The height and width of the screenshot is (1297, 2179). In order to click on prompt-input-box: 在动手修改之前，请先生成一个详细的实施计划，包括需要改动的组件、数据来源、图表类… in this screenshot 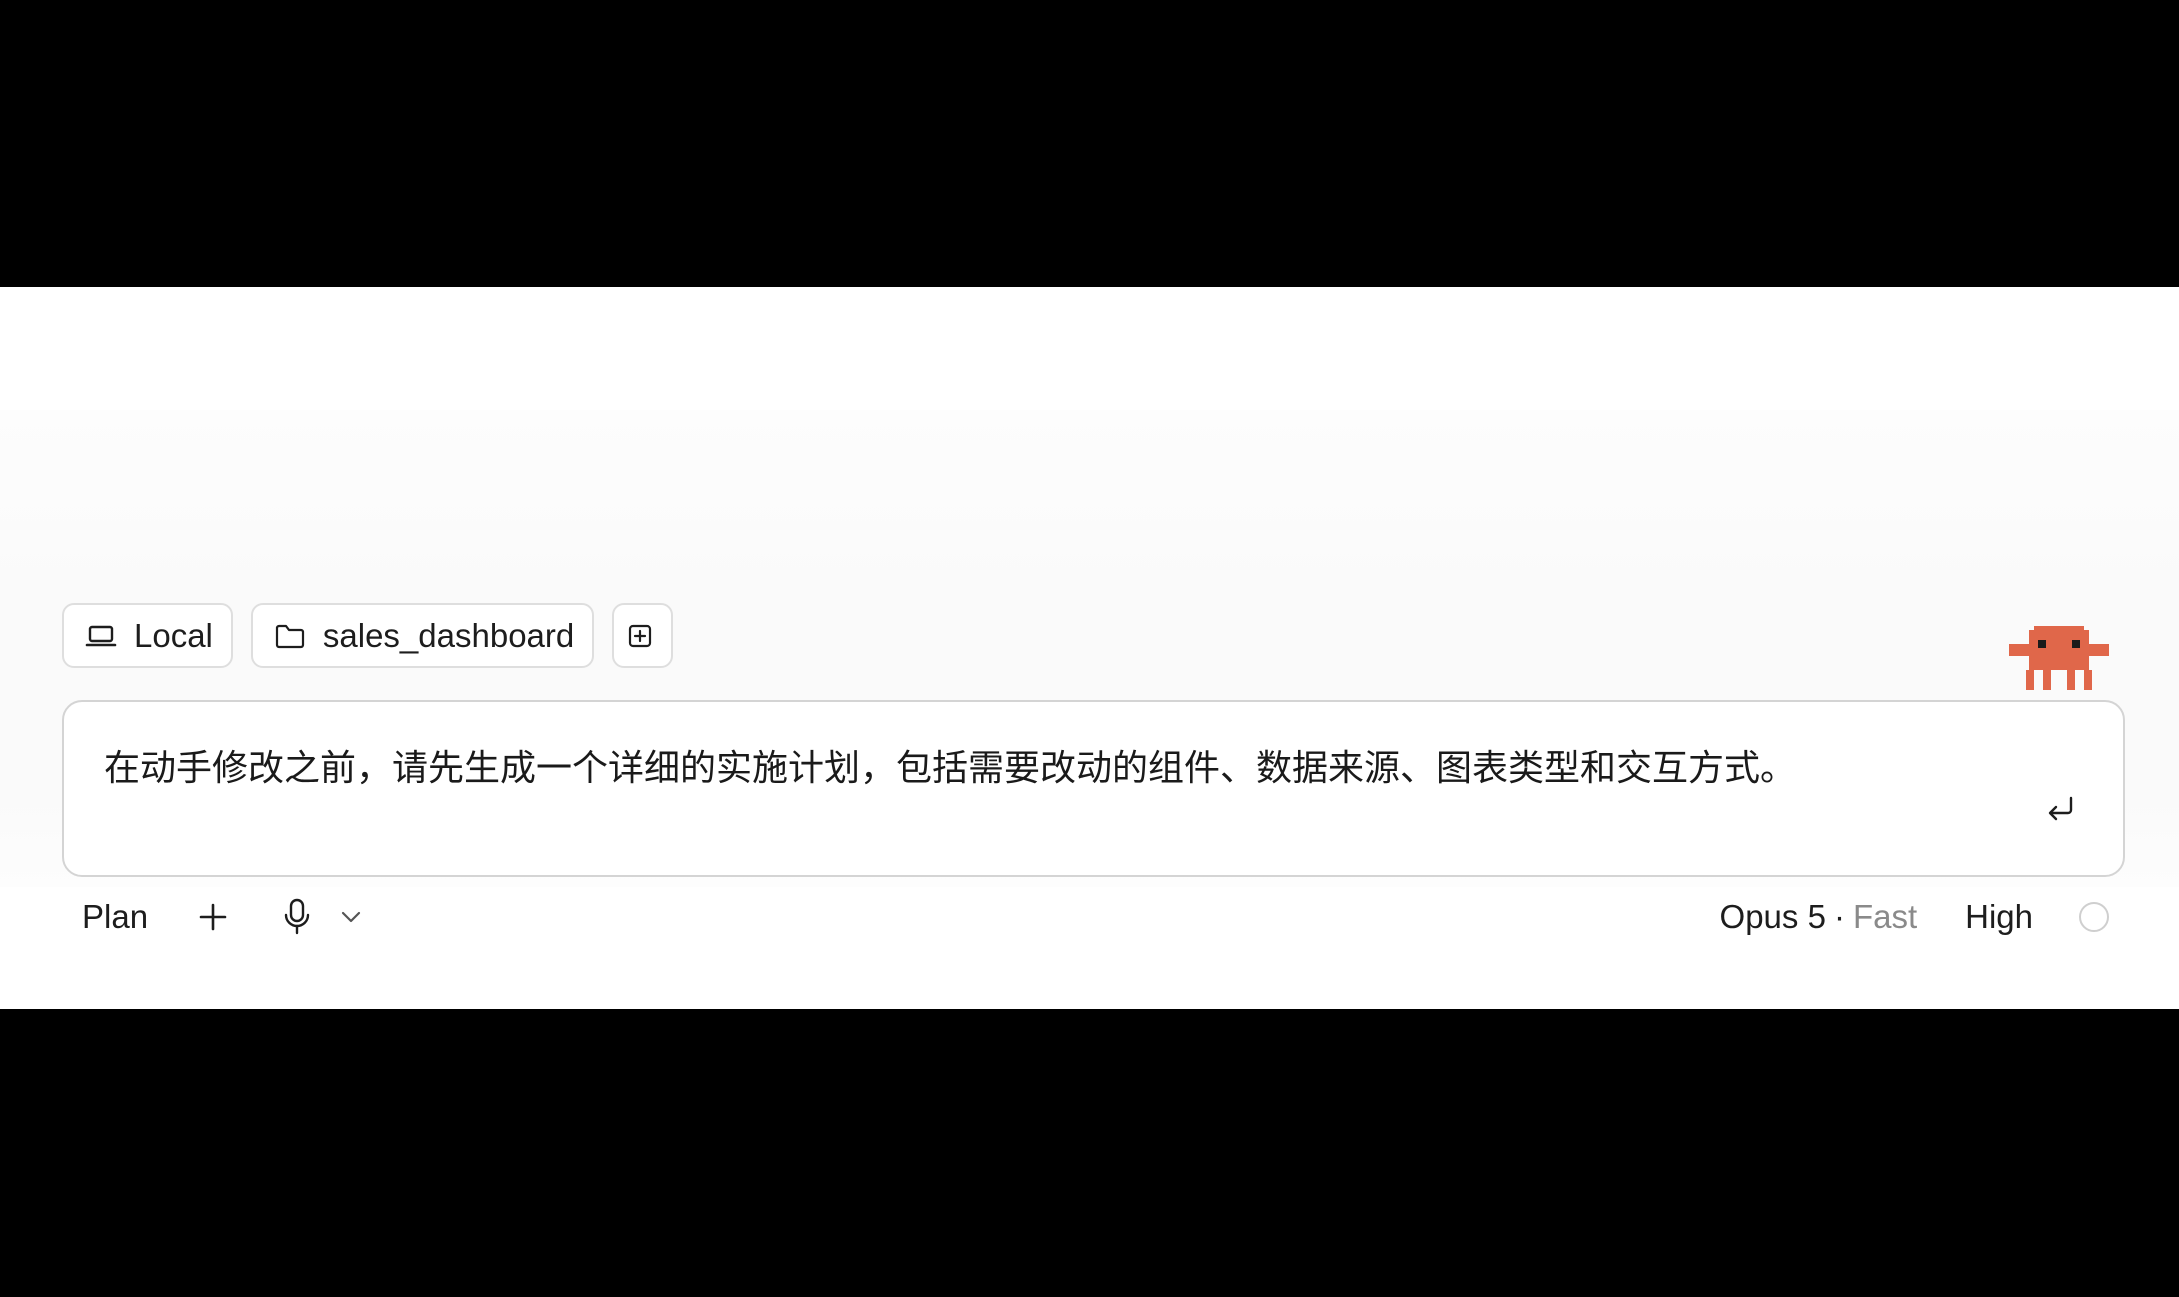, I will do `click(1093, 788)`.